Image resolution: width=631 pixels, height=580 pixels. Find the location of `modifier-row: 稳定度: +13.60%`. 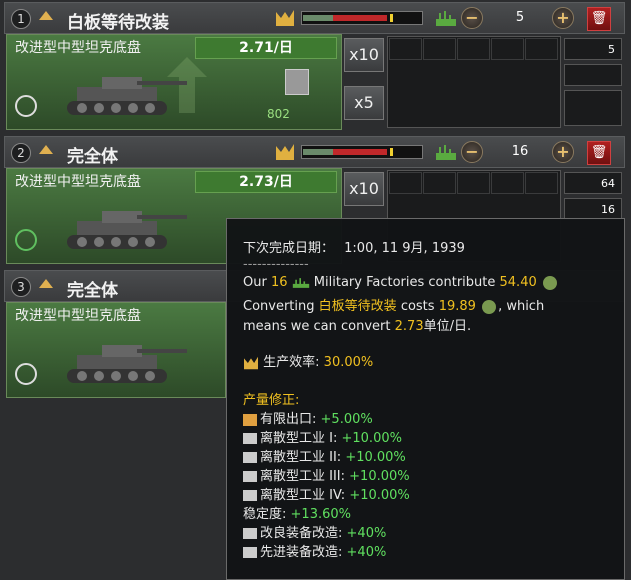

modifier-row: 稳定度: +13.60% is located at coordinates (297, 512).